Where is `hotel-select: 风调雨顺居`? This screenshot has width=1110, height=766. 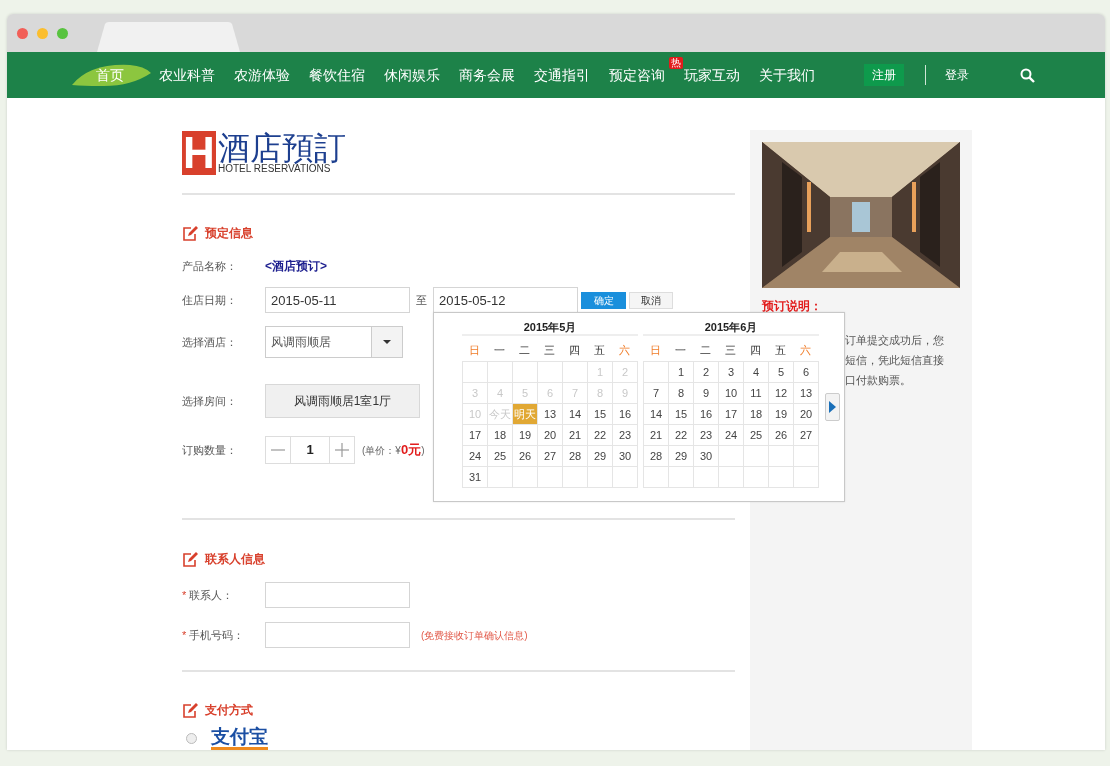 hotel-select: 风调雨顺居 is located at coordinates (334, 342).